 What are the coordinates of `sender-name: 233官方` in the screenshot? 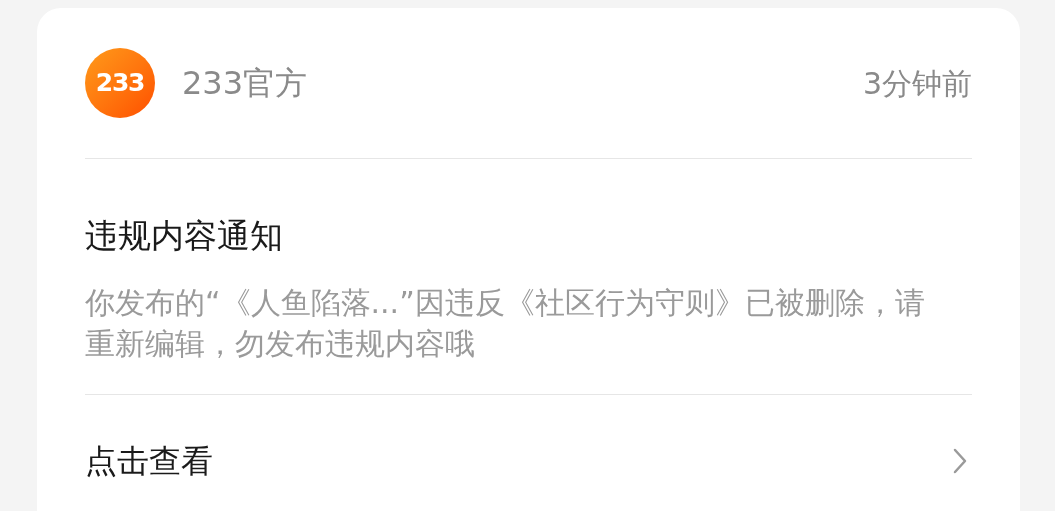 It's located at (245, 83).